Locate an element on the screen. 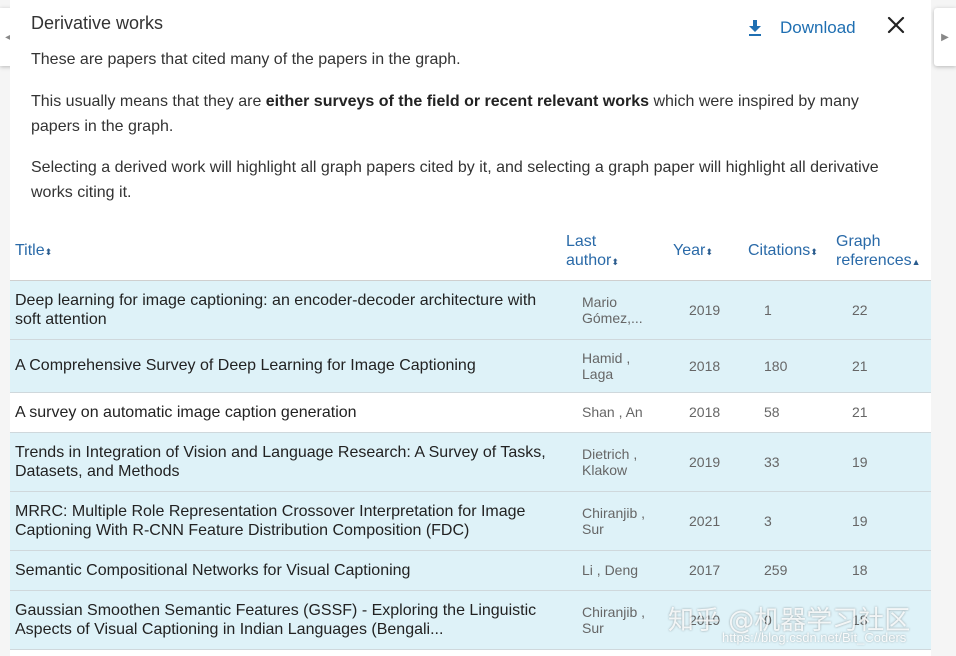 The image size is (956, 656). triangle-right-icon: ▶ is located at coordinates (945, 37).